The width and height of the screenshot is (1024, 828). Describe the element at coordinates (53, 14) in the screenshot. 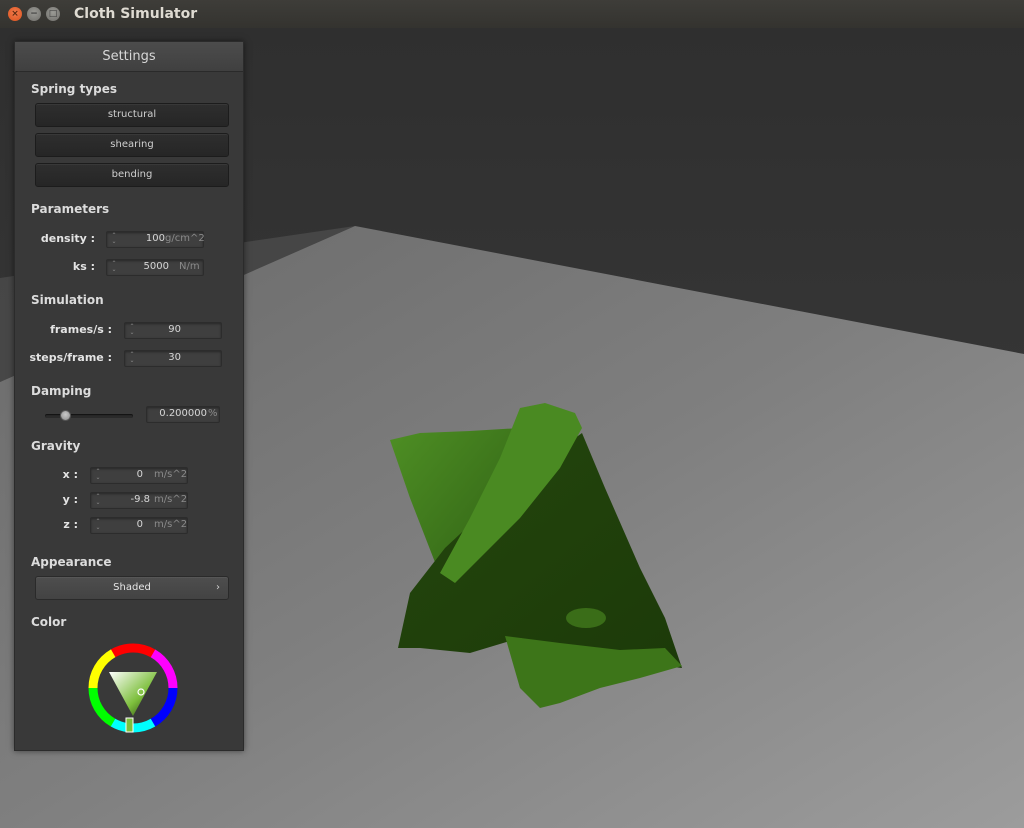

I see `maximize-icon: □` at that location.